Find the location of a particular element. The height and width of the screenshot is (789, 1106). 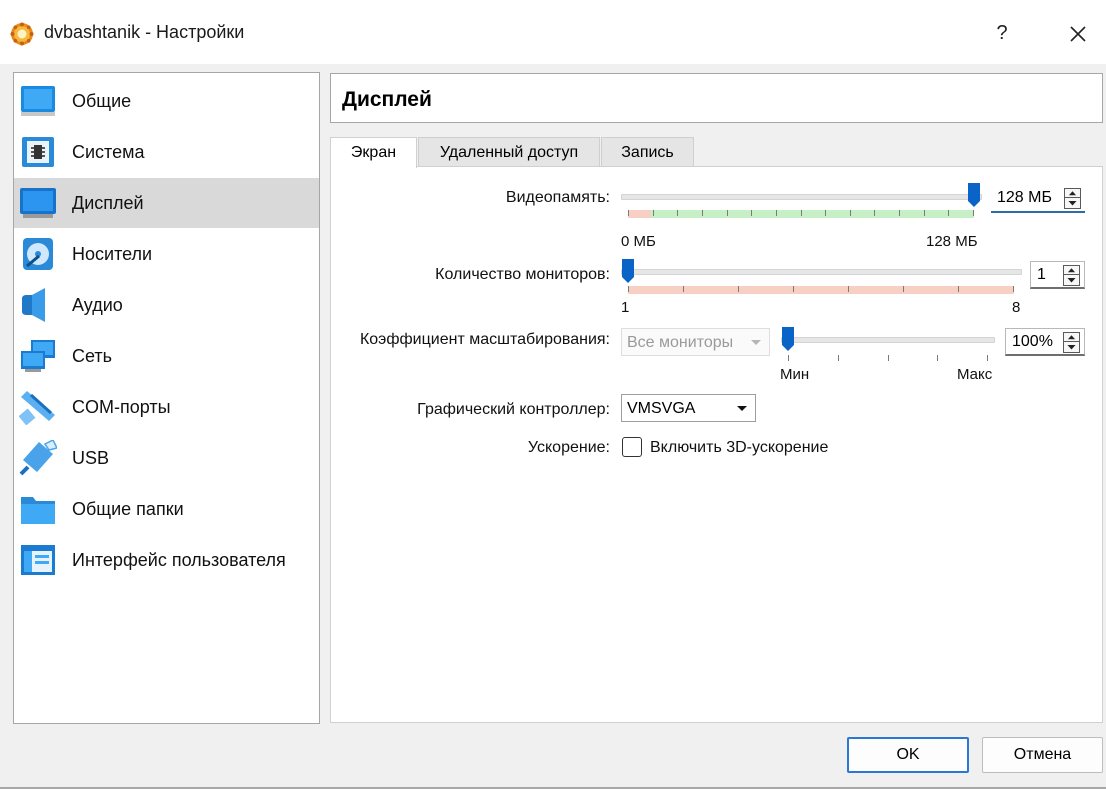

graphics-controller-value: VMSVGA is located at coordinates (661, 408).